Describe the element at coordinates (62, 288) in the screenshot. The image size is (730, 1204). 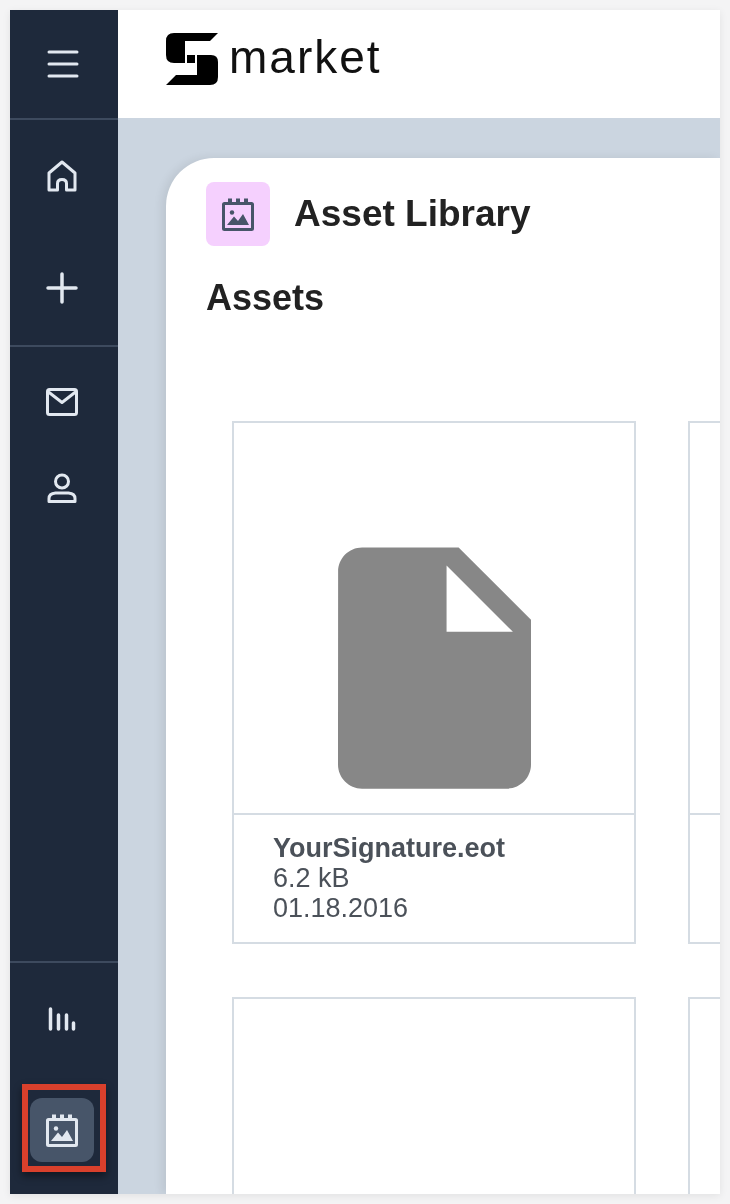
I see `plus-icon` at that location.